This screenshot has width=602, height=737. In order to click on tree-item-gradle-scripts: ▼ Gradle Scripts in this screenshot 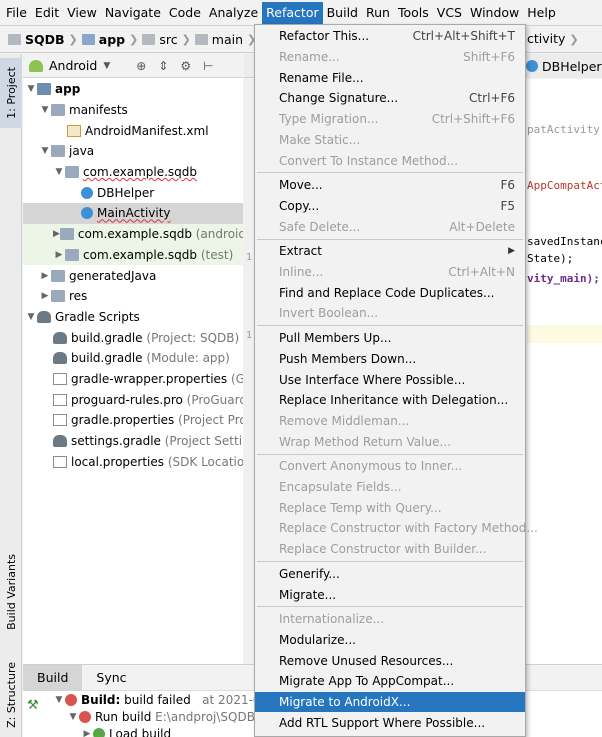, I will do `click(133, 317)`.